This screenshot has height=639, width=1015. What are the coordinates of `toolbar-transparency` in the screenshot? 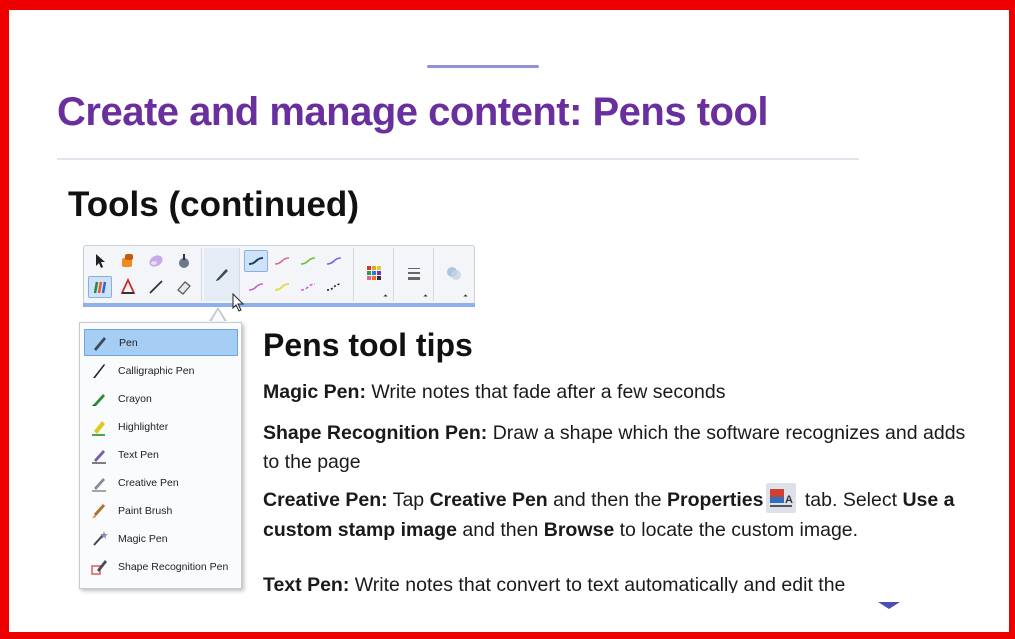 It's located at (454, 274).